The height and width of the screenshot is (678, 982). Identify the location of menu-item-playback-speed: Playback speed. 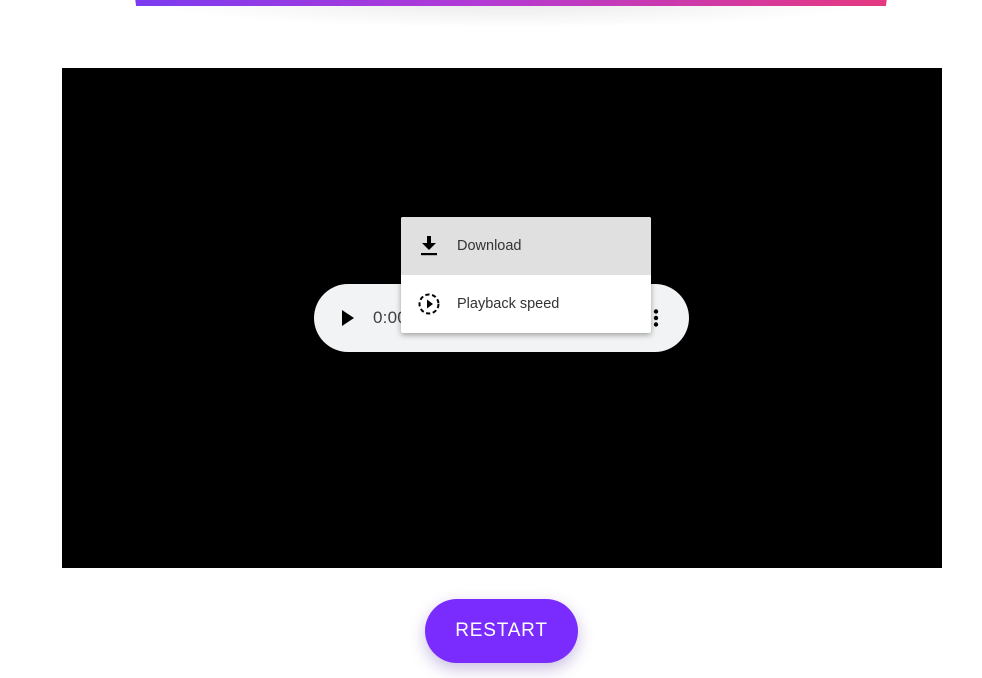
(526, 304).